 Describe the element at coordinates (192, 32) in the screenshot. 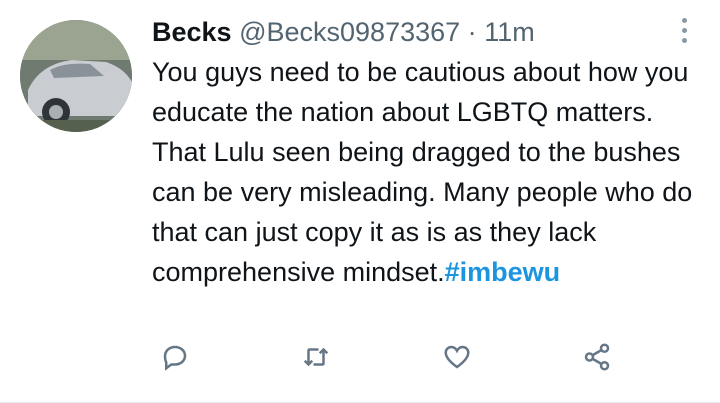

I see `author-name: Becks` at that location.